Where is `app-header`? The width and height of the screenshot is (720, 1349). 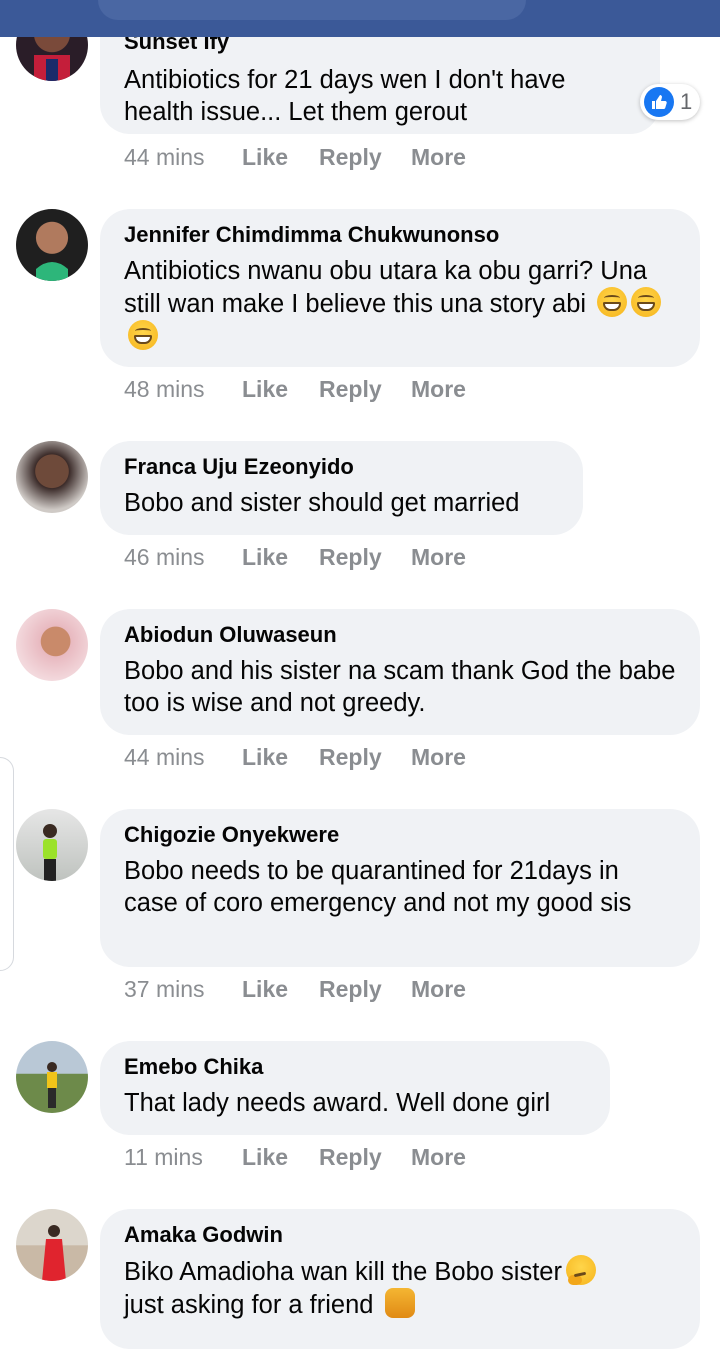 app-header is located at coordinates (360, 18).